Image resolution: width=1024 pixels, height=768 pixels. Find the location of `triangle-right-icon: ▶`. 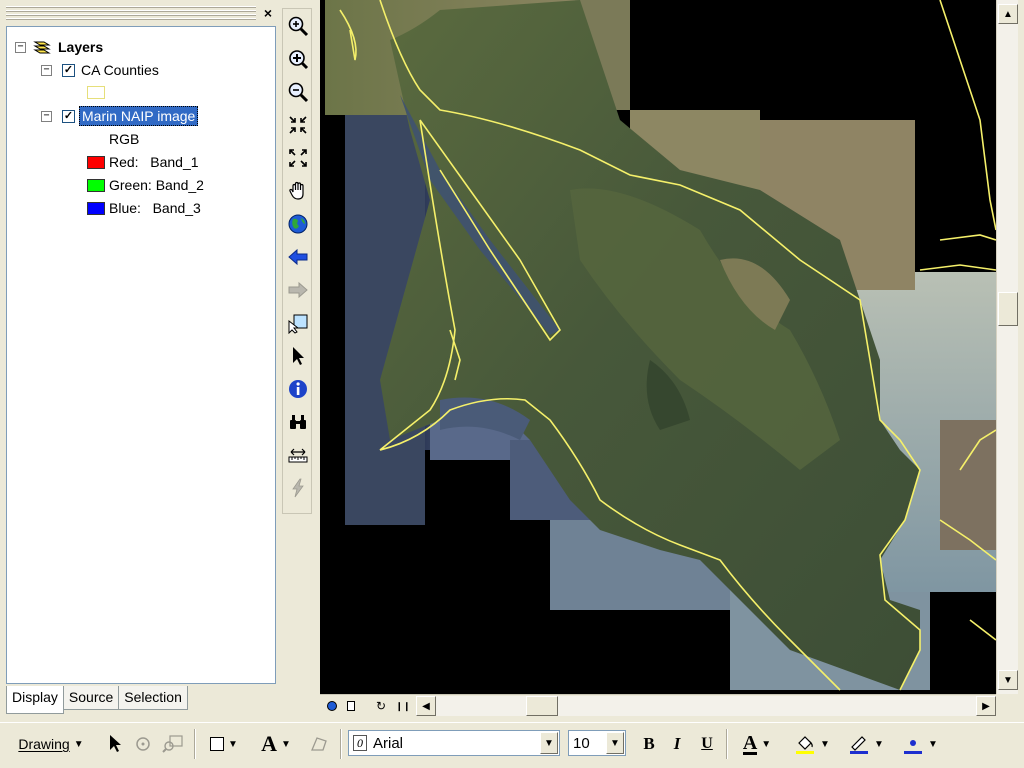

triangle-right-icon: ▶ is located at coordinates (986, 706).